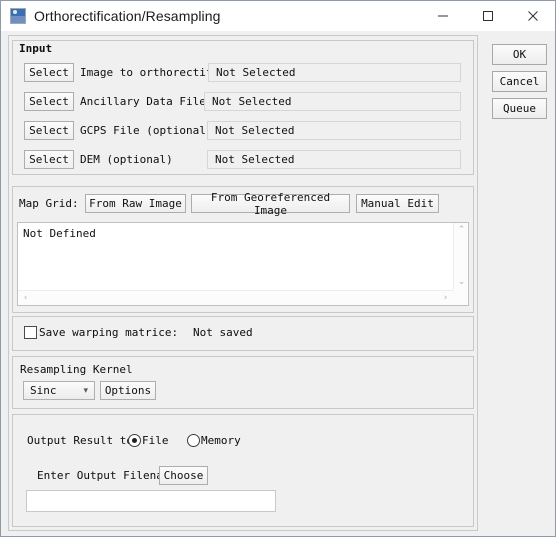 The width and height of the screenshot is (556, 537). I want to click on dem-value: Not Selected, so click(334, 159).